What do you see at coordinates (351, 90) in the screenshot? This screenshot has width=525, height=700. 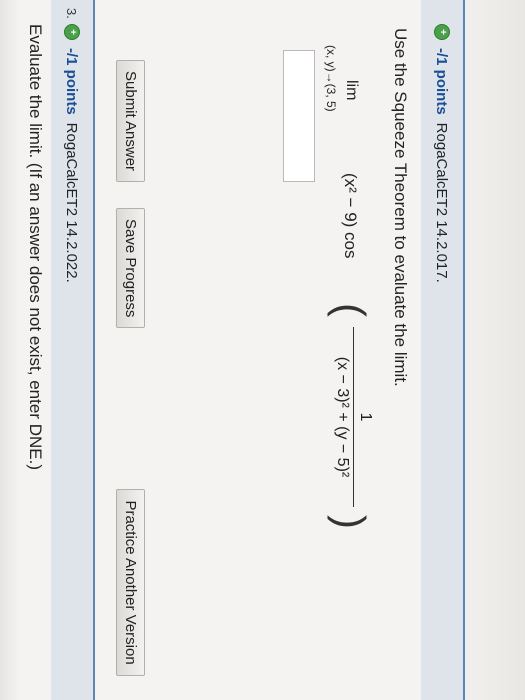 I see `lim-word: lim` at bounding box center [351, 90].